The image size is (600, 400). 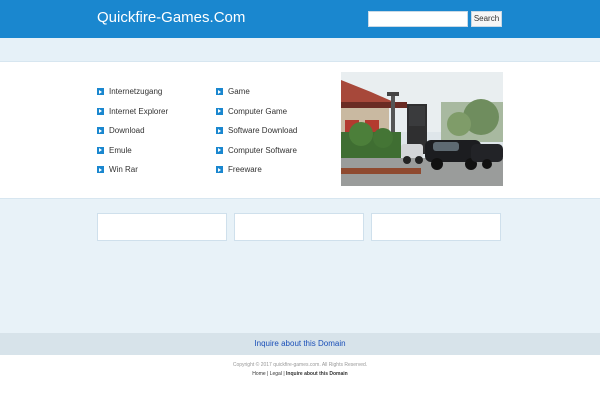 I want to click on related-link-label: Game, so click(x=239, y=91).